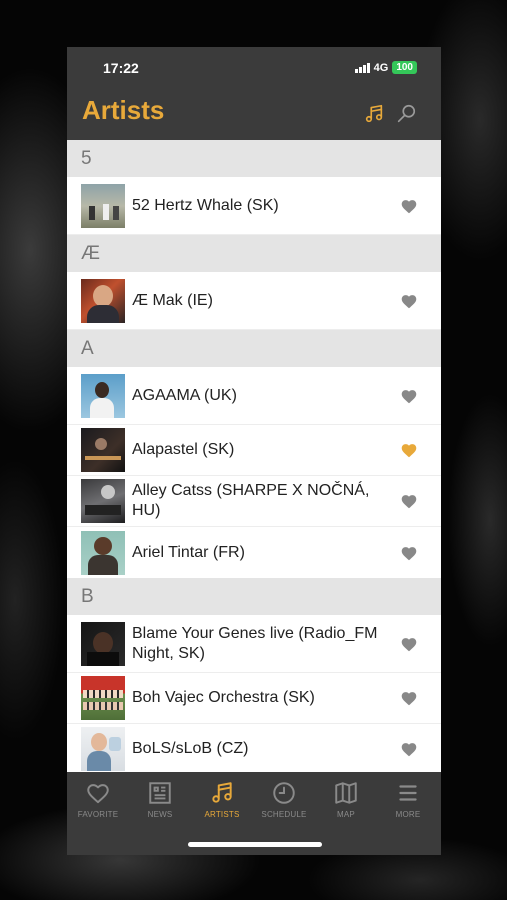 The width and height of the screenshot is (507, 900). I want to click on section-header-5: 5, so click(254, 158).